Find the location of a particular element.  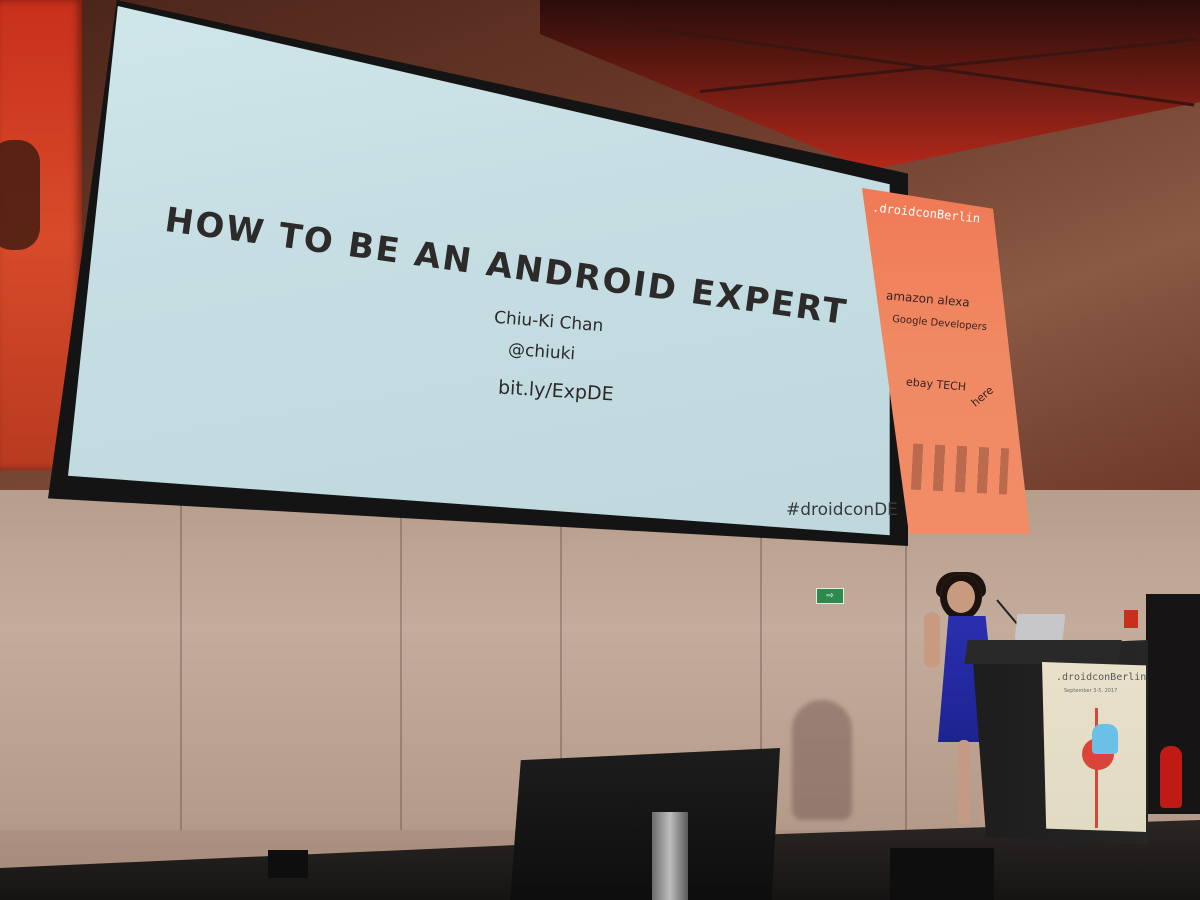

android-robot-graphic is located at coordinates (20, 195).